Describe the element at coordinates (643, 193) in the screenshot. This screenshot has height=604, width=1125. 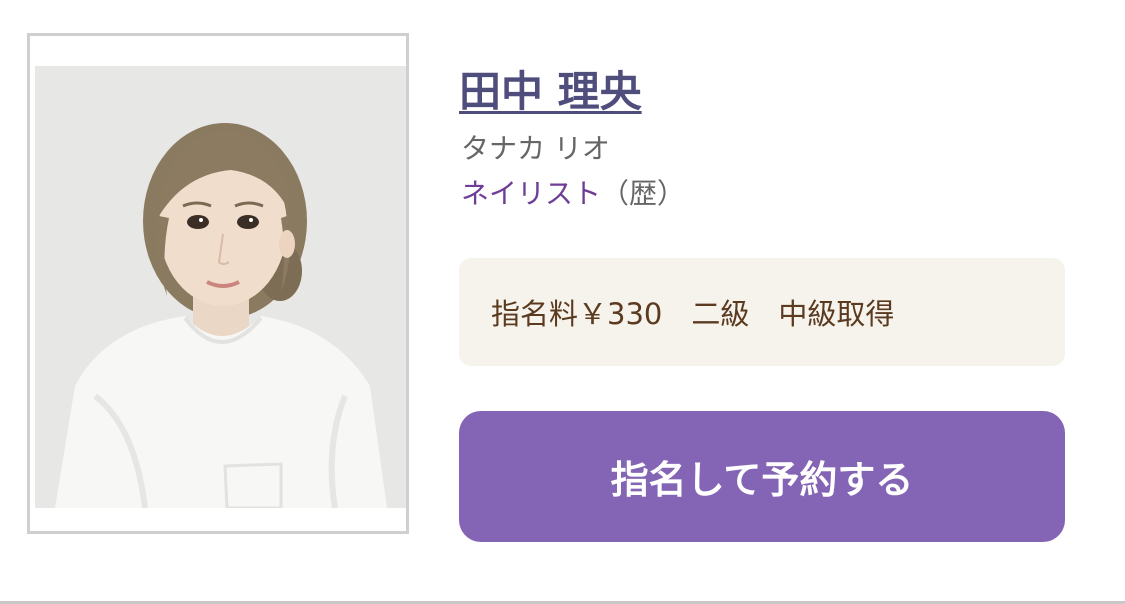
I see `staff-role-note: （歴）` at that location.